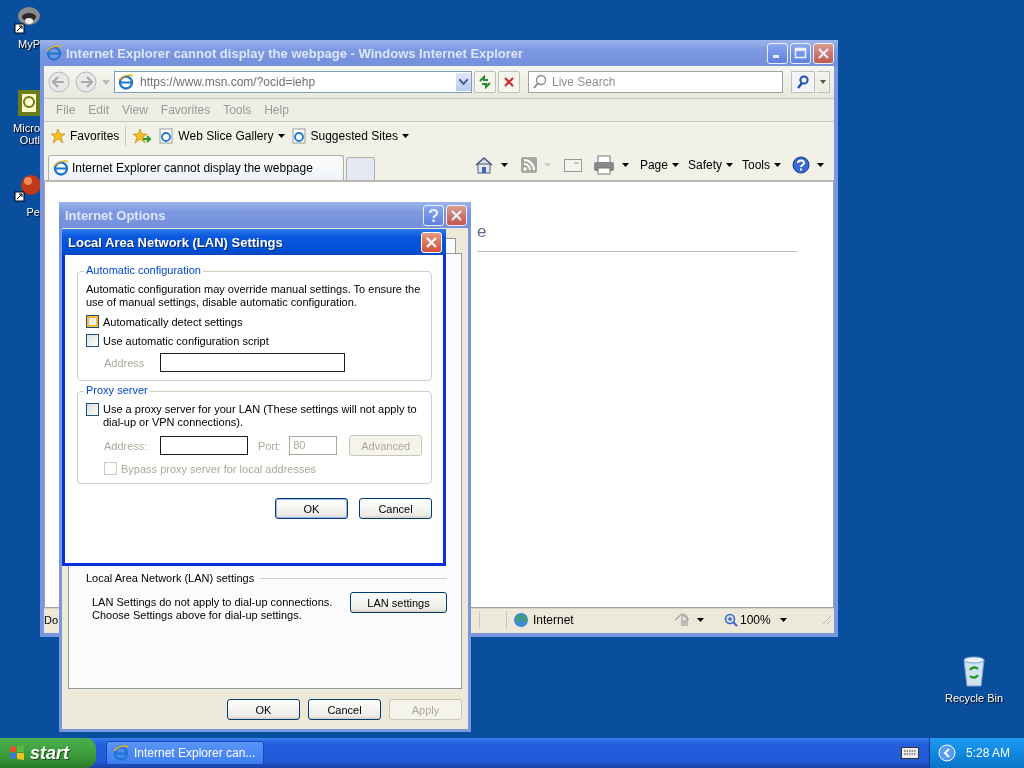 The image size is (1024, 768). Describe the element at coordinates (731, 620) in the screenshot. I see `zoom-icon` at that location.